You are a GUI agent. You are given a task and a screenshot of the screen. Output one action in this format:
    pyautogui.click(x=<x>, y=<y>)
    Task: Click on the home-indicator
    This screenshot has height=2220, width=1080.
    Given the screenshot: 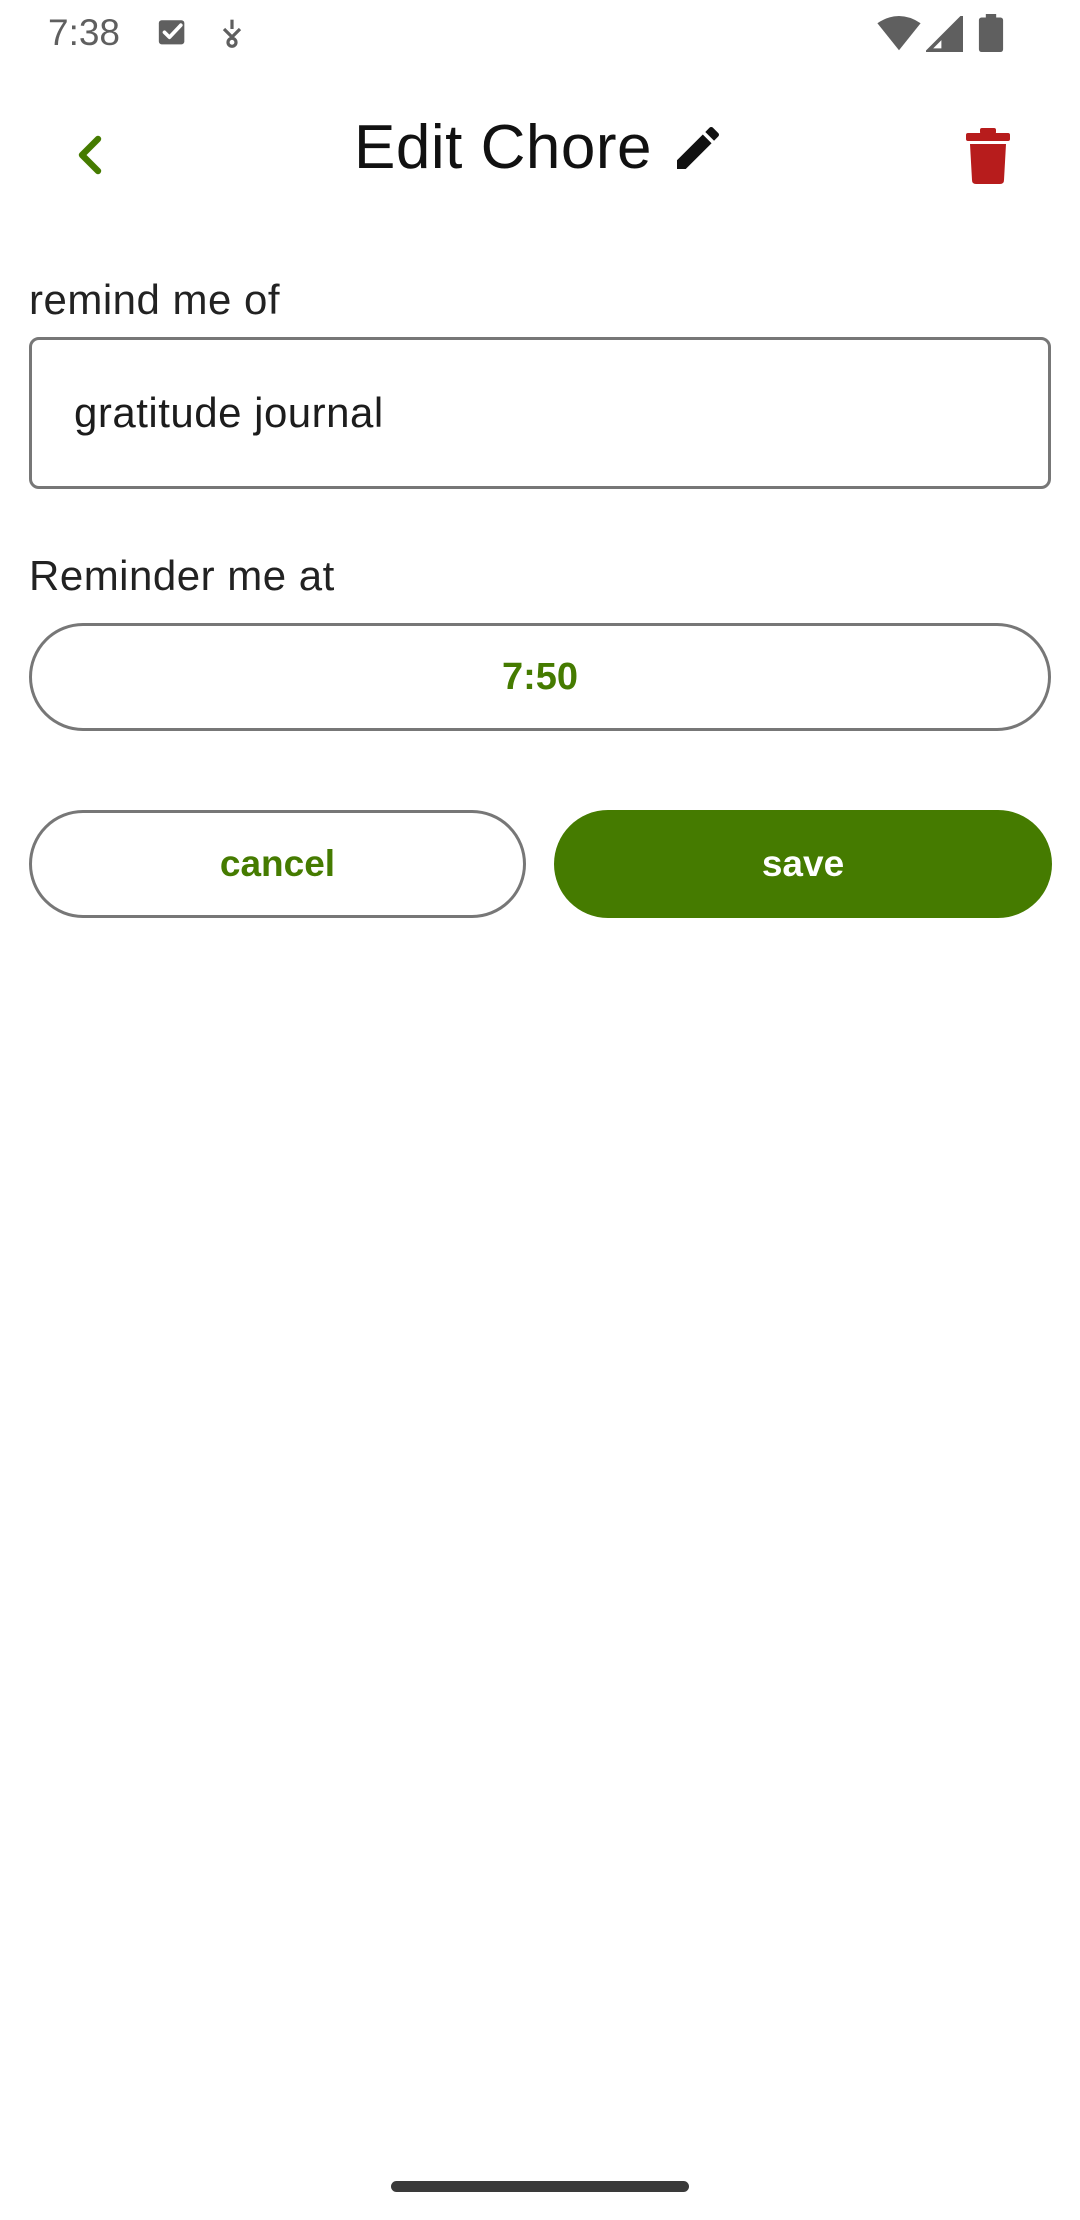 What is the action you would take?
    pyautogui.click(x=540, y=2186)
    